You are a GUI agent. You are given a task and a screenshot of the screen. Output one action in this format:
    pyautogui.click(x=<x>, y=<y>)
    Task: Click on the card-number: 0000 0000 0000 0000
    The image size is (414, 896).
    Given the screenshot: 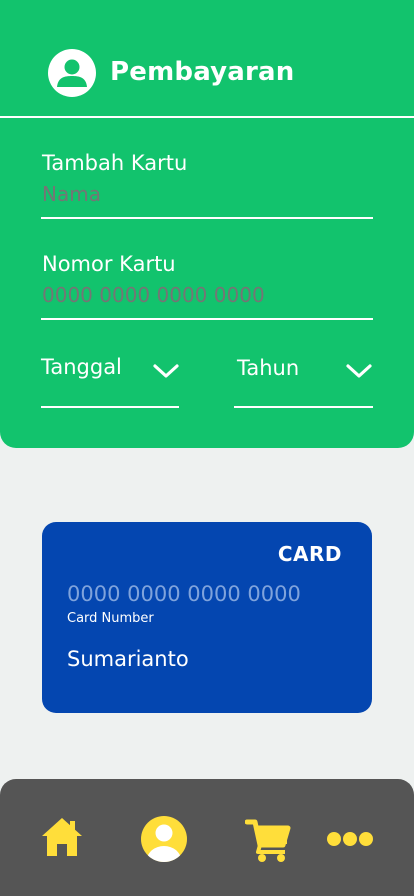 What is the action you would take?
    pyautogui.click(x=184, y=594)
    